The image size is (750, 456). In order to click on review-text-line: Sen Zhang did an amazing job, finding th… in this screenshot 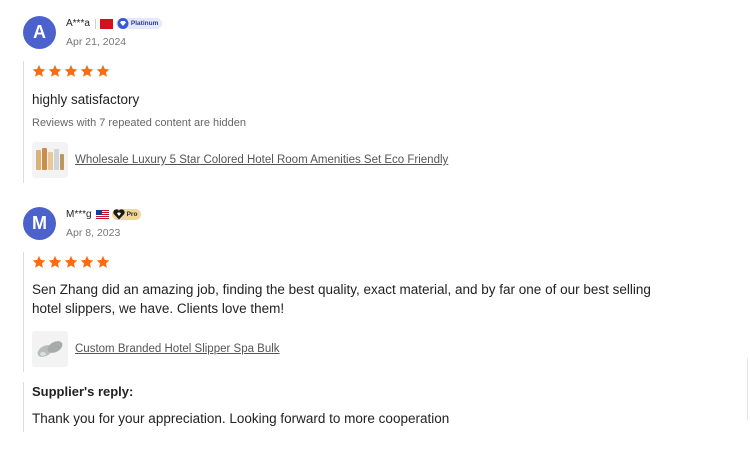, I will do `click(341, 289)`.